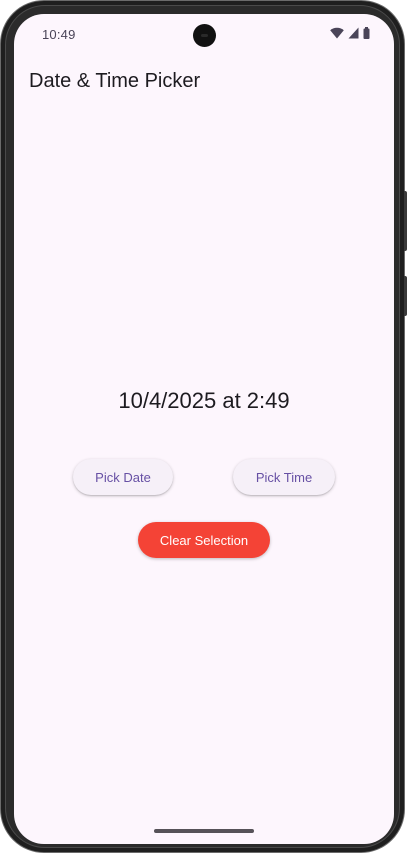 Image resolution: width=407 pixels, height=855 pixels. I want to click on status-time: 10:49, so click(59, 34).